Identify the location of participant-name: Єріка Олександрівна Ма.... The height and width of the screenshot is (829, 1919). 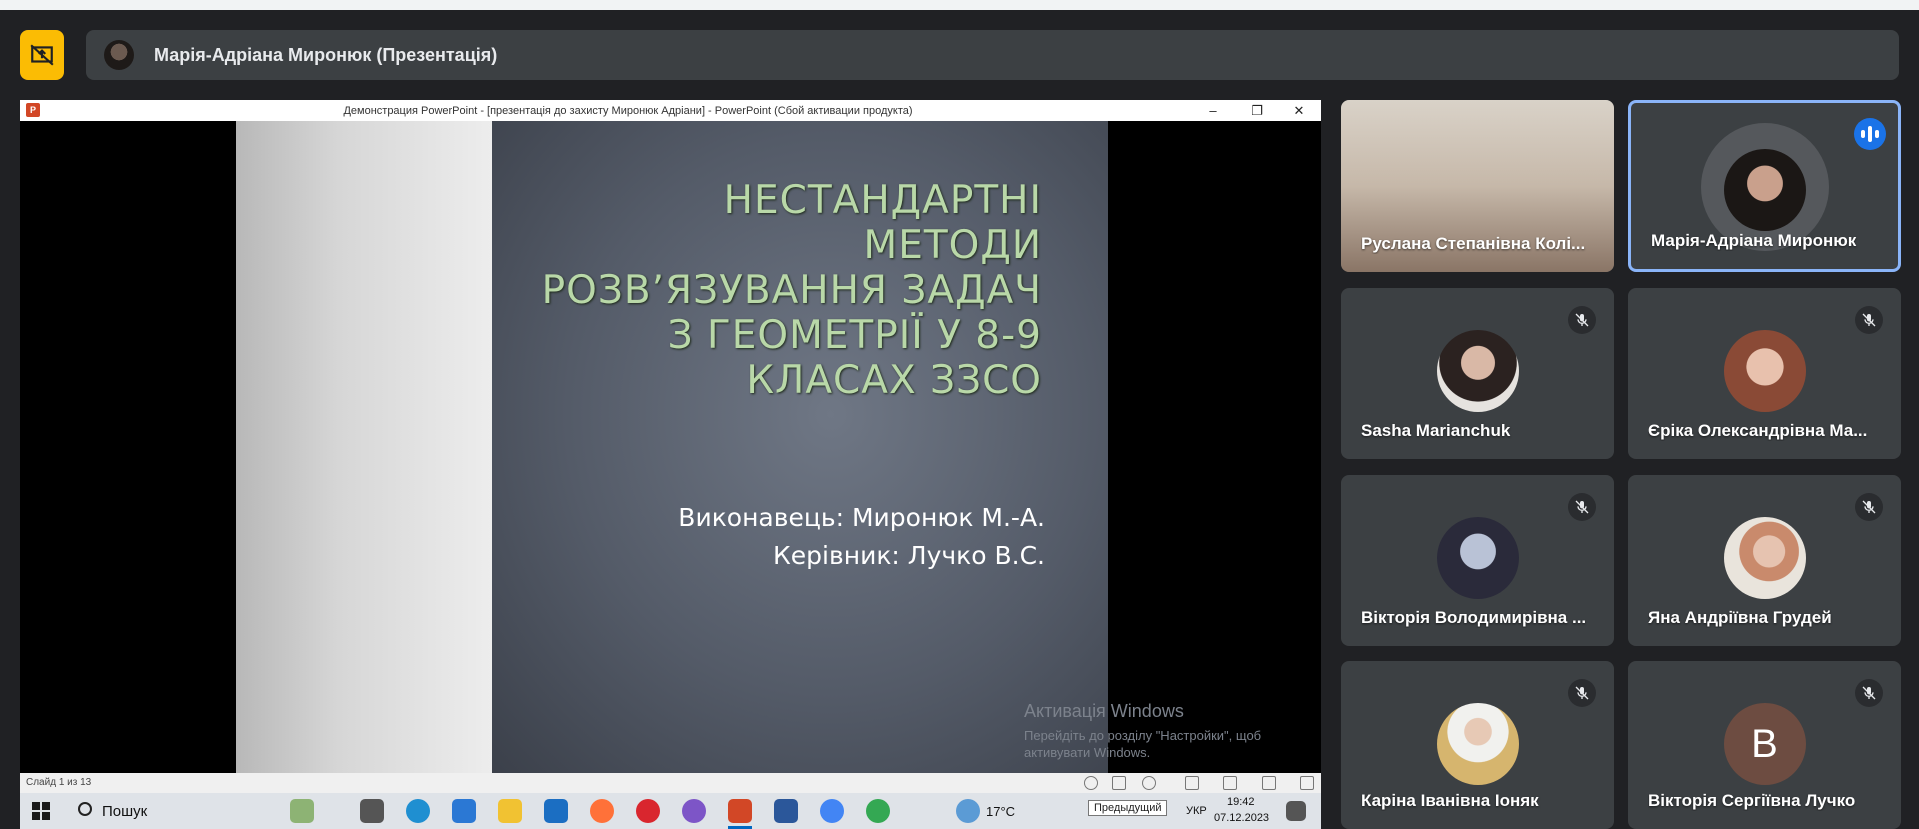
(1758, 430).